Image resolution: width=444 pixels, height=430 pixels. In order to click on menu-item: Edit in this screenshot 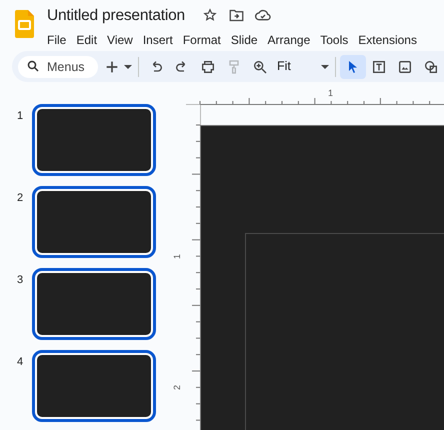, I will do `click(87, 40)`.